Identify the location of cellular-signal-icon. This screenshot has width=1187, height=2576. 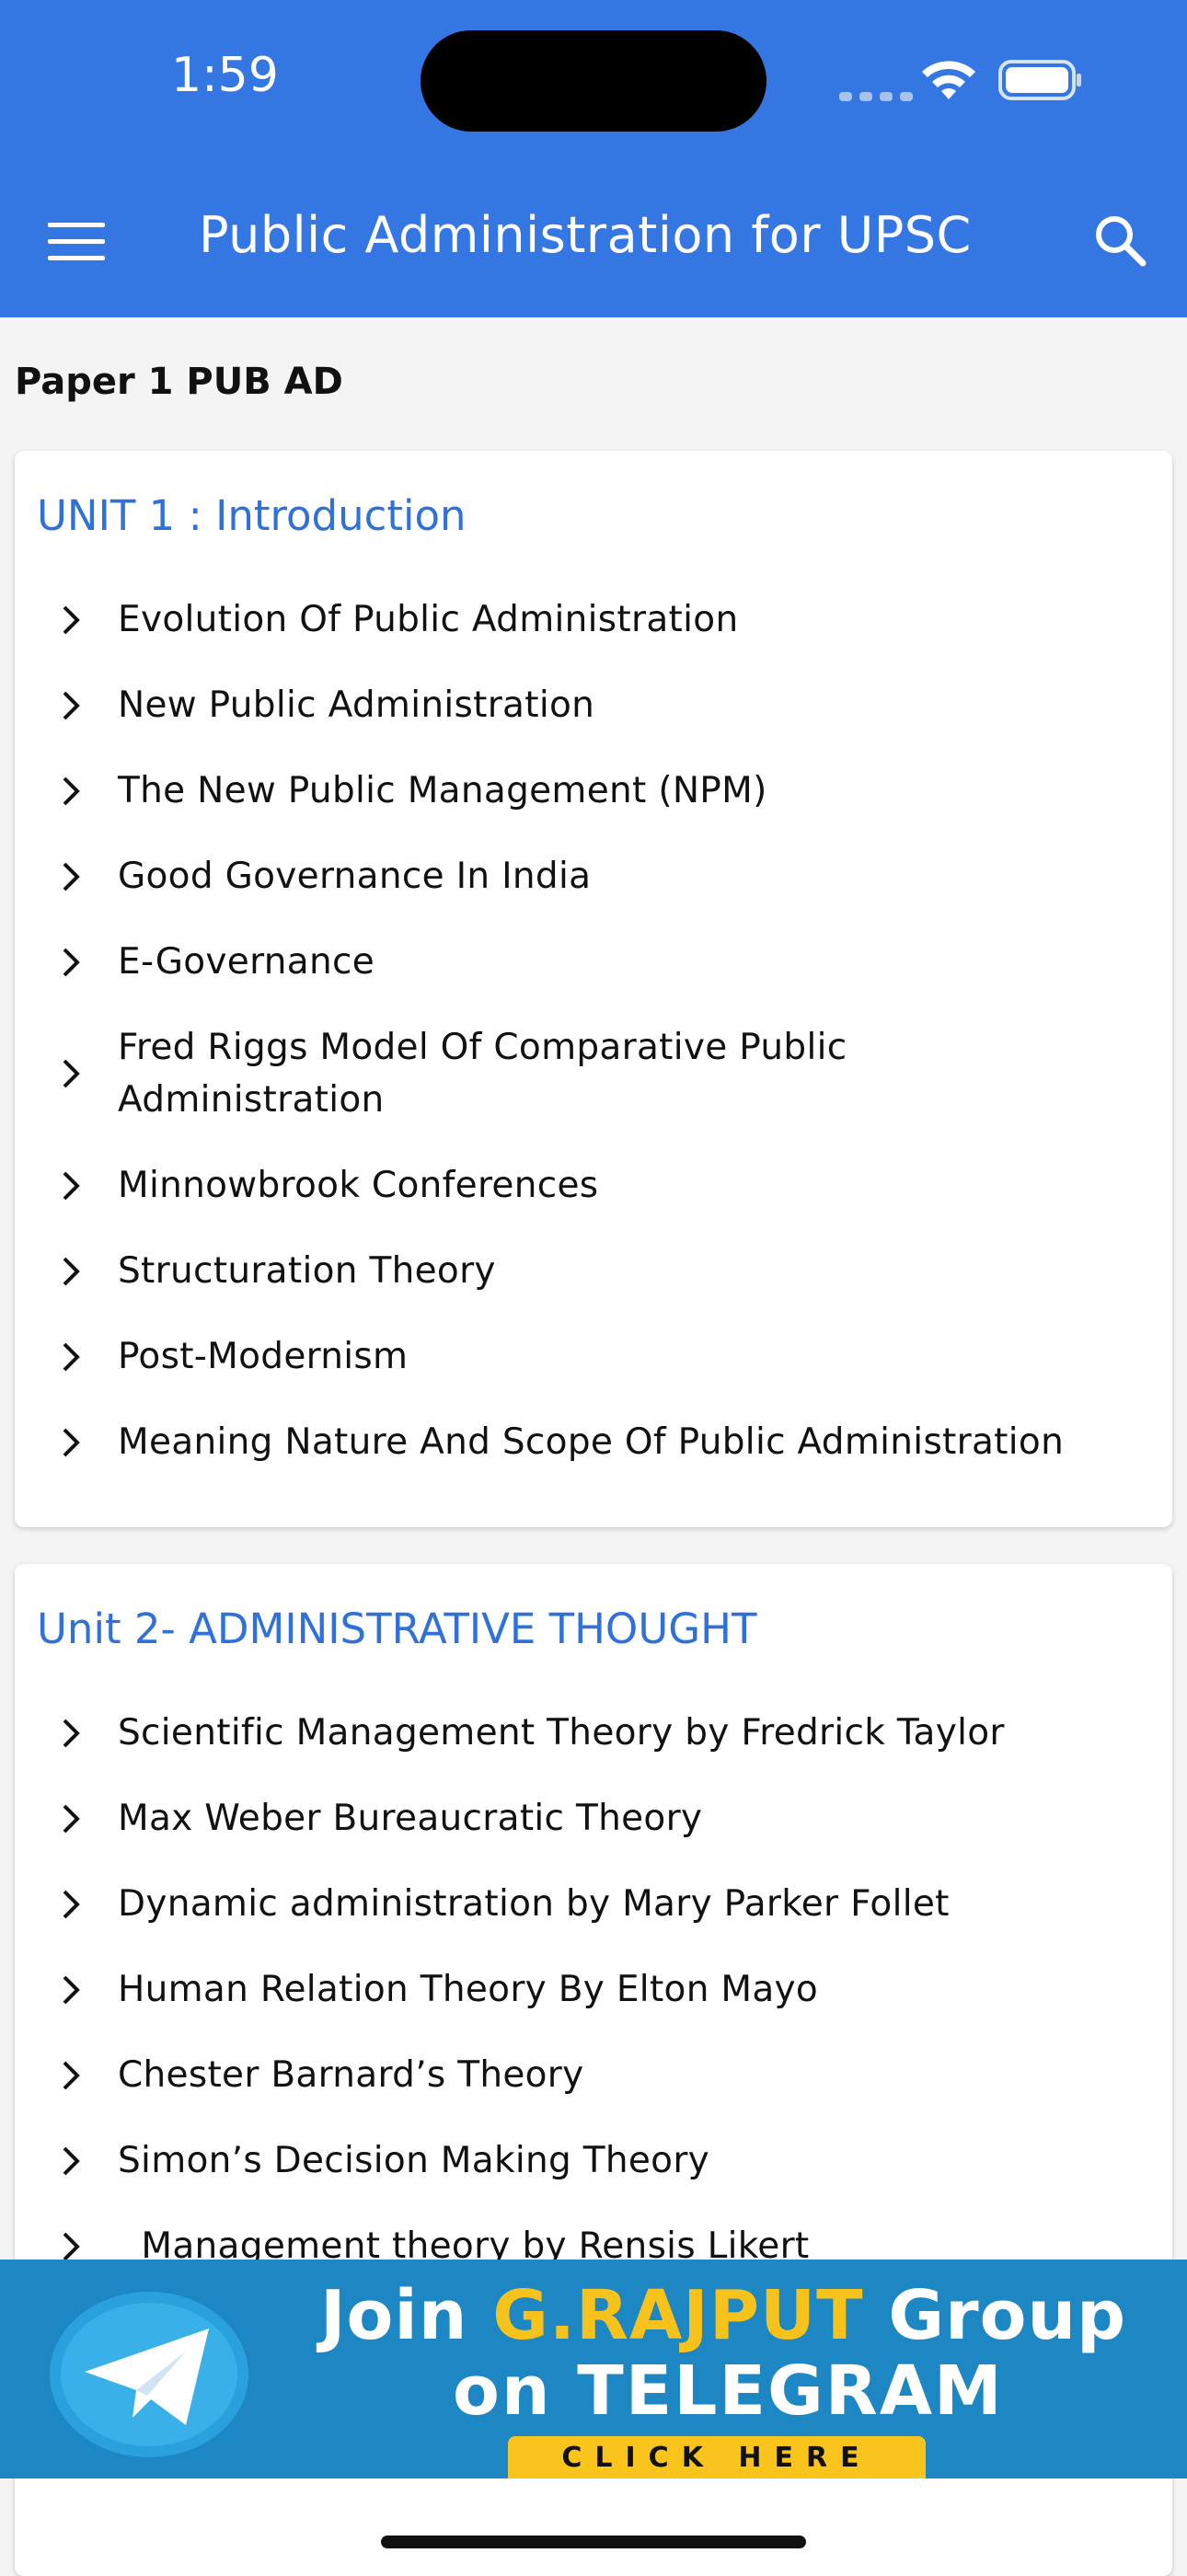
(879, 96).